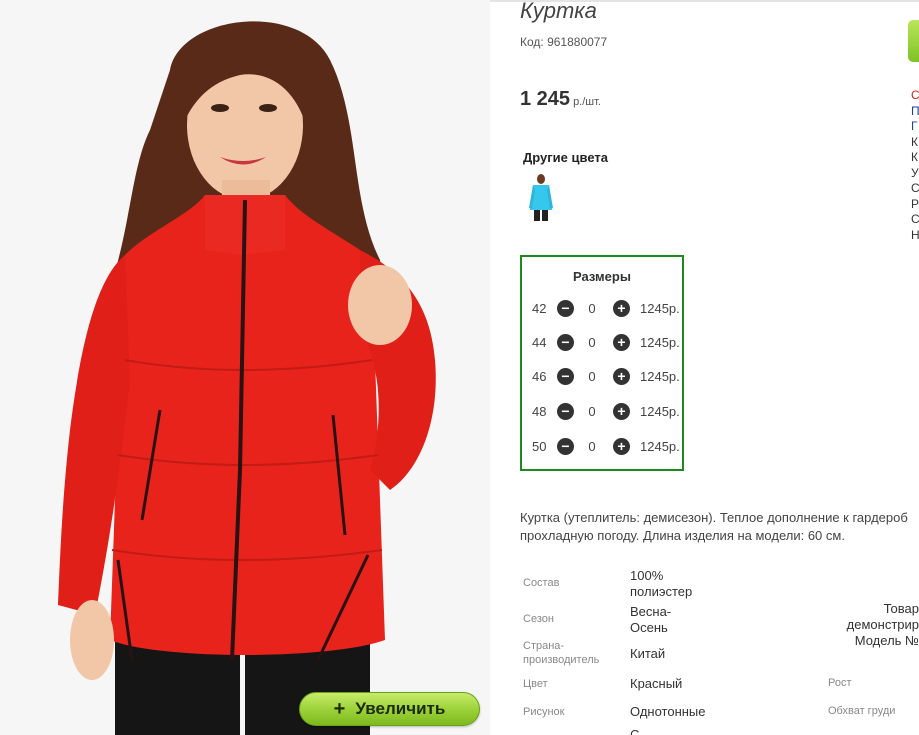  I want to click on sizes-heading: Размеры, so click(602, 276).